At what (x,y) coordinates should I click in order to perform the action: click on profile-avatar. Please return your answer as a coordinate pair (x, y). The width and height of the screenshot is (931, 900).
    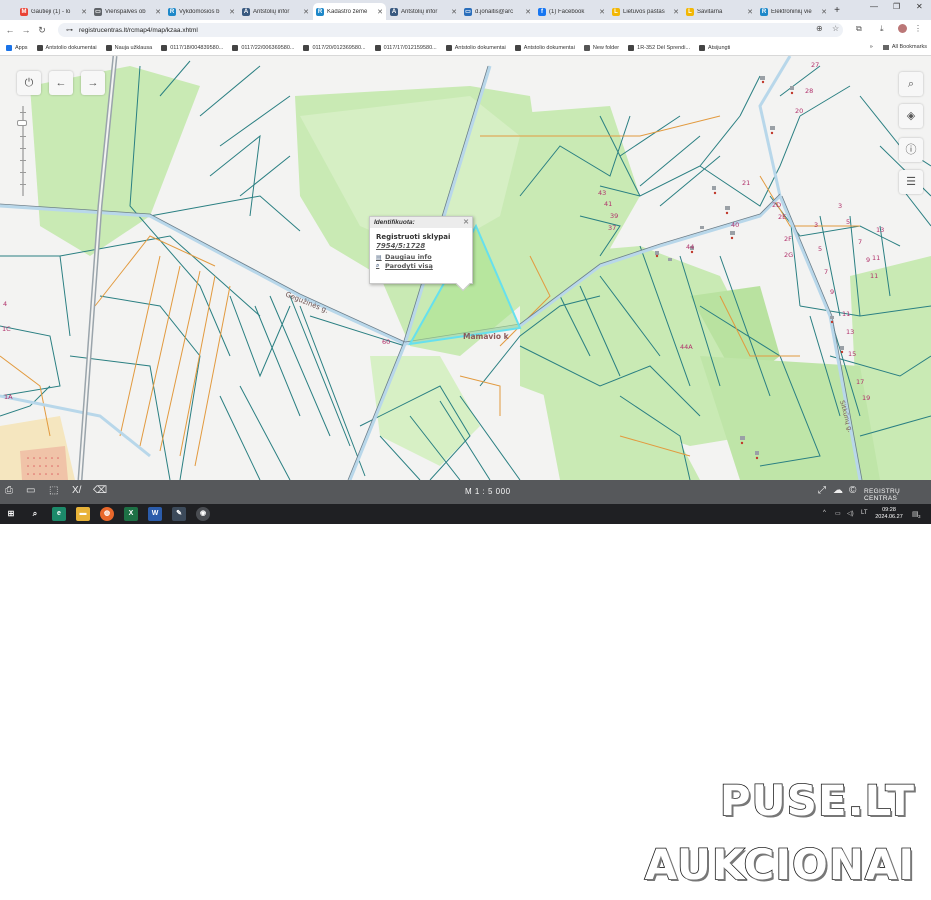
    Looking at the image, I should click on (902, 28).